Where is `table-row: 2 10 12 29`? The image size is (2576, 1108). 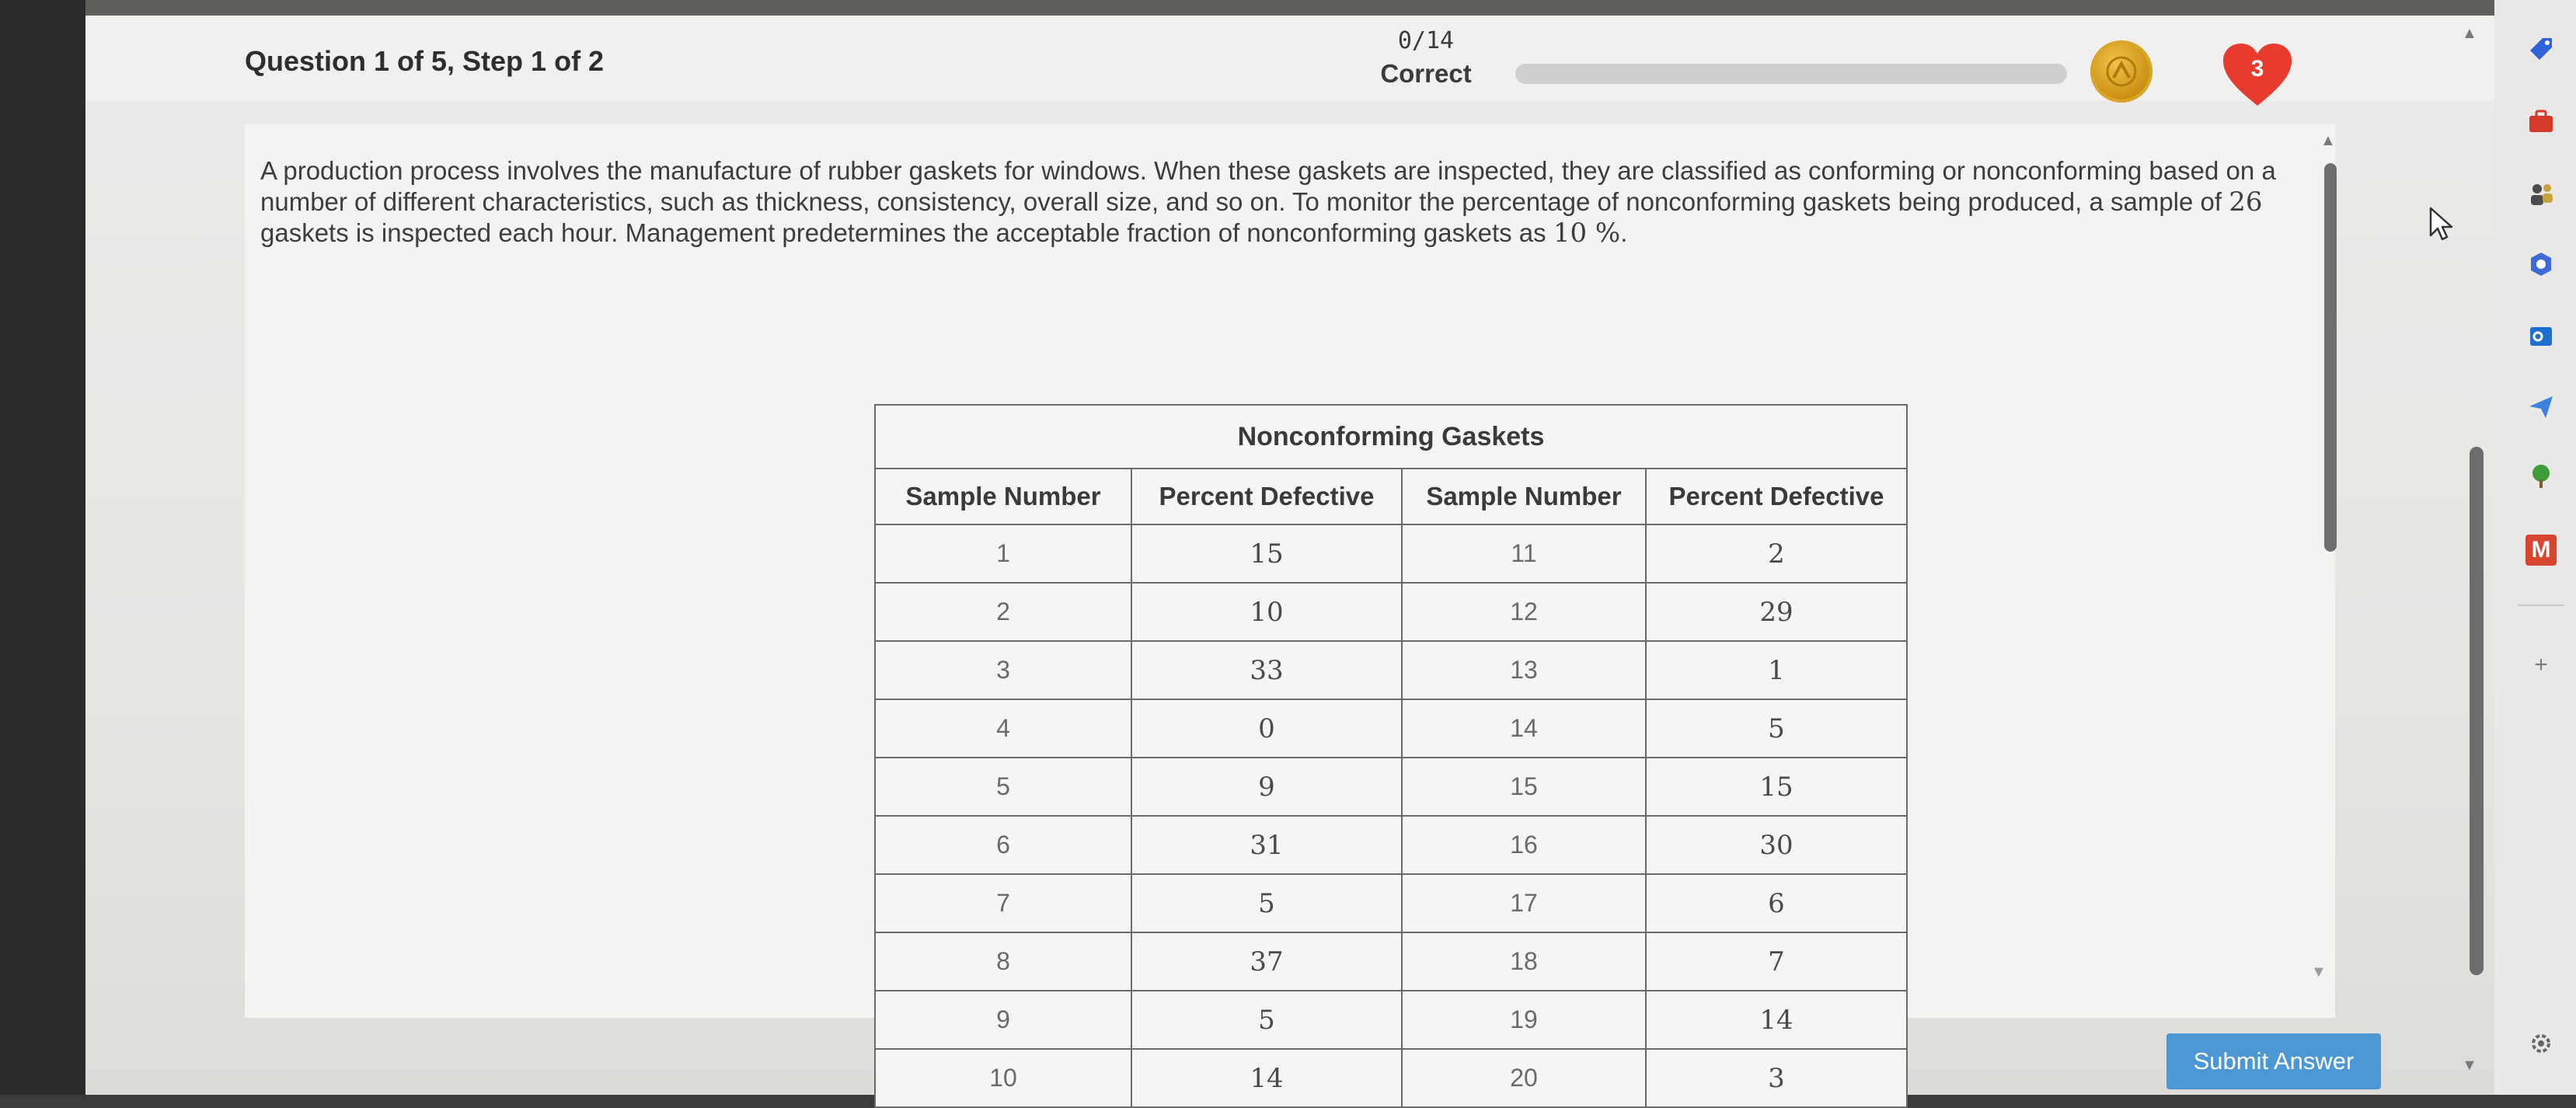
table-row: 2 10 12 29 is located at coordinates (1391, 612).